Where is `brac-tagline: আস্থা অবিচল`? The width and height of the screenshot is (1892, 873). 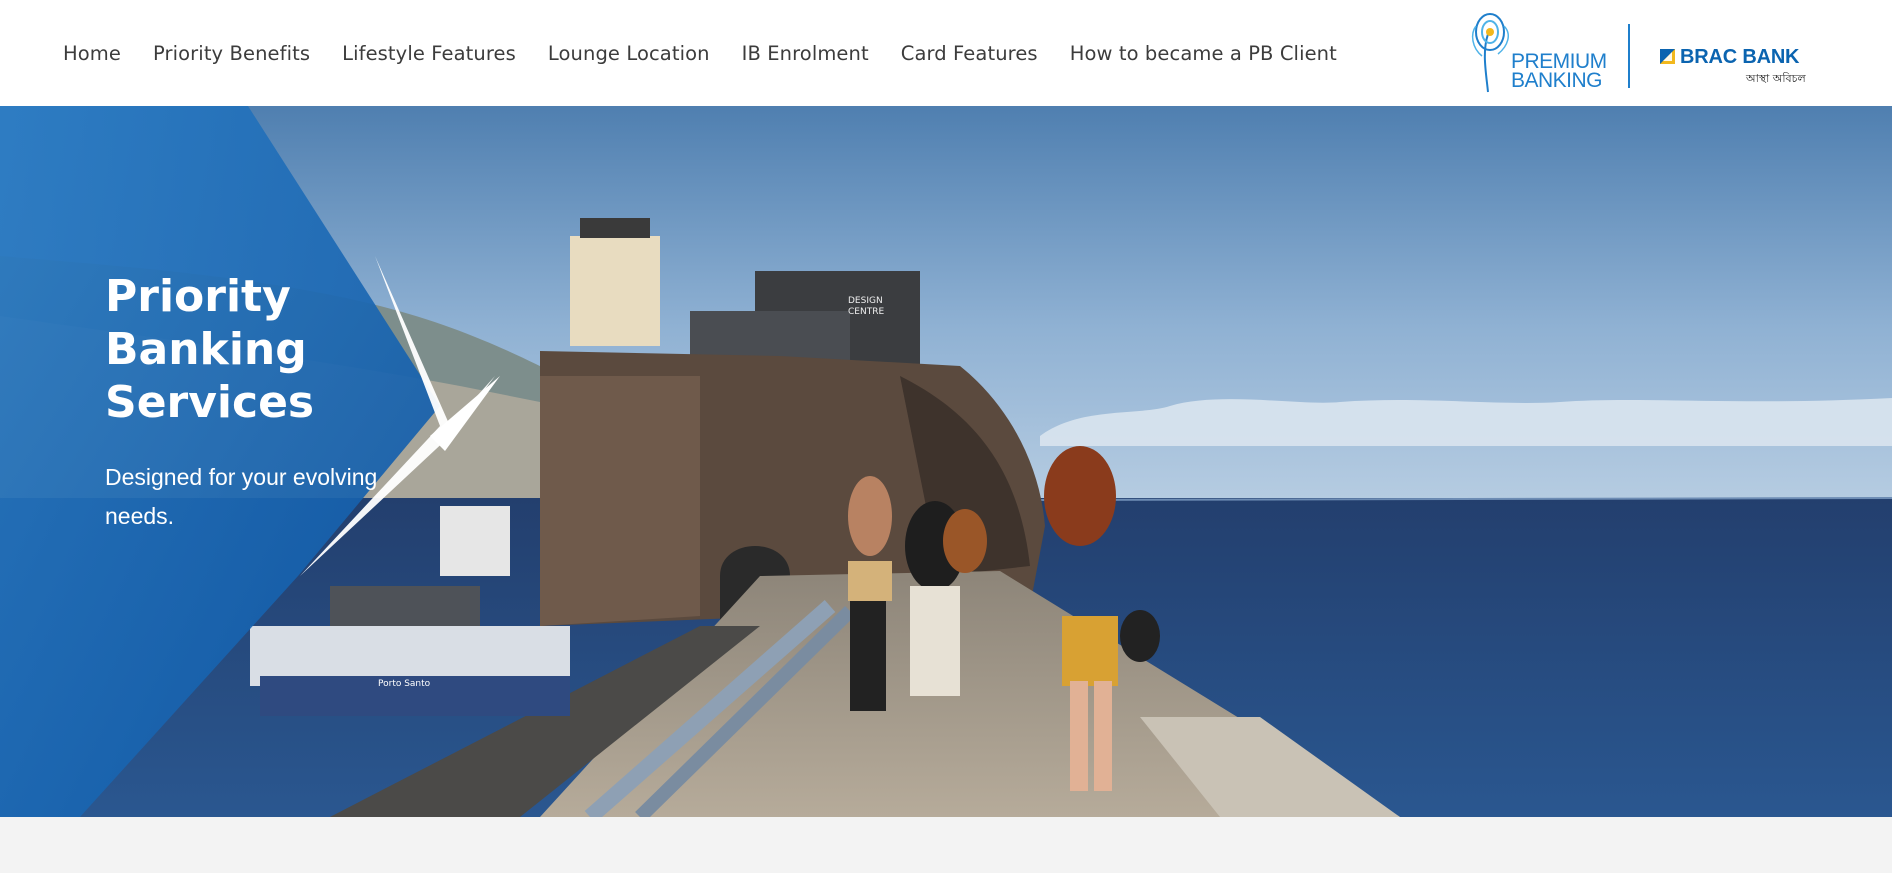
brac-tagline: আস্থা অবিচল is located at coordinates (1776, 78).